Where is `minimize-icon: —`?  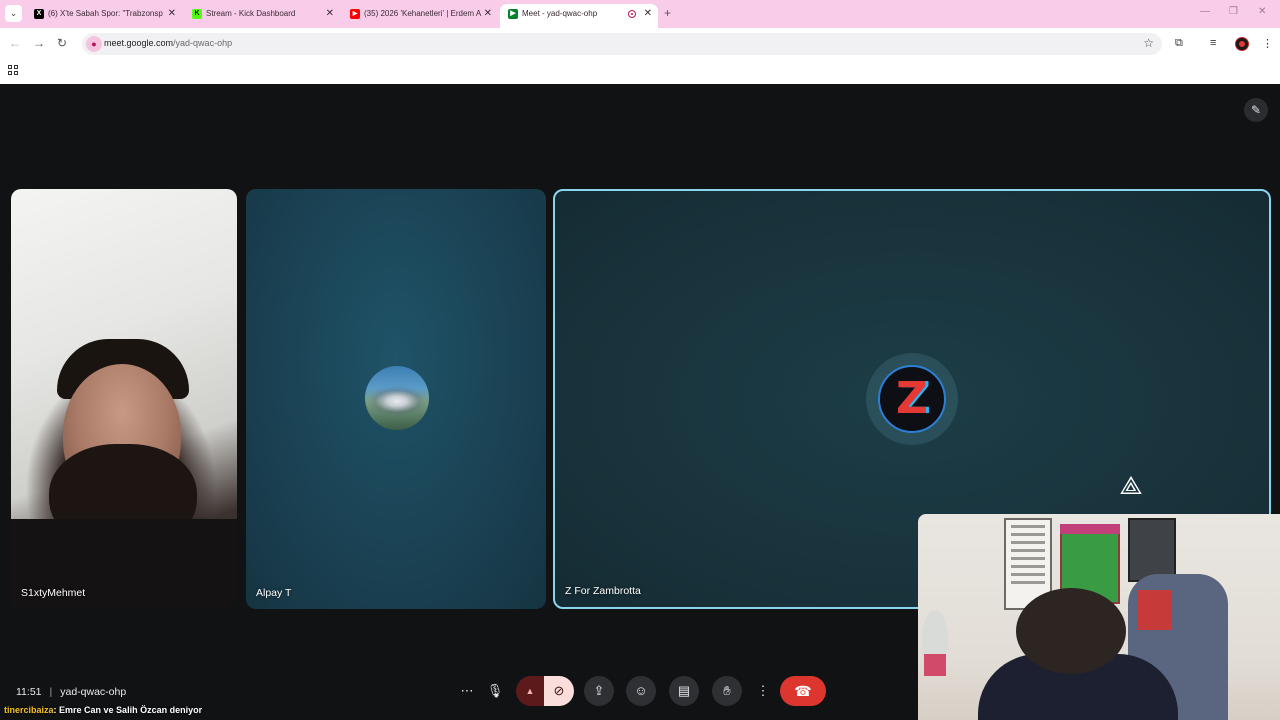
minimize-icon: — is located at coordinates (1205, 11).